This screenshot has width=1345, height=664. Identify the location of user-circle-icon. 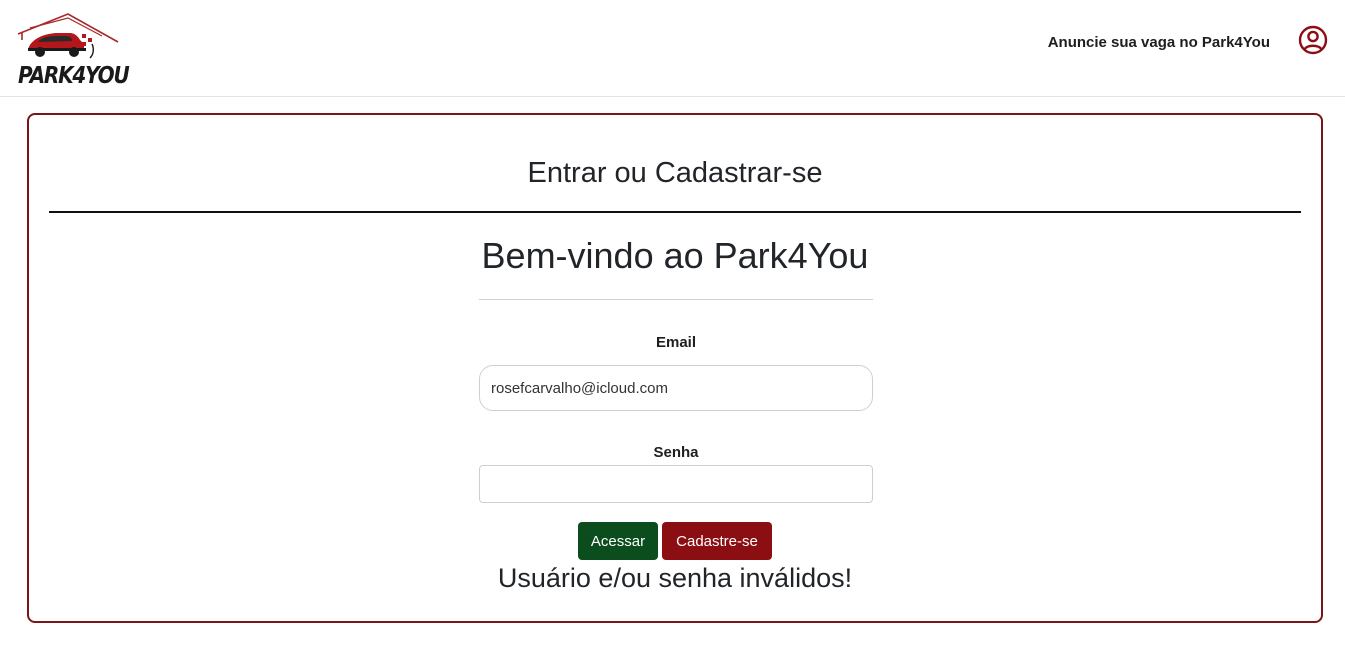
(1313, 40).